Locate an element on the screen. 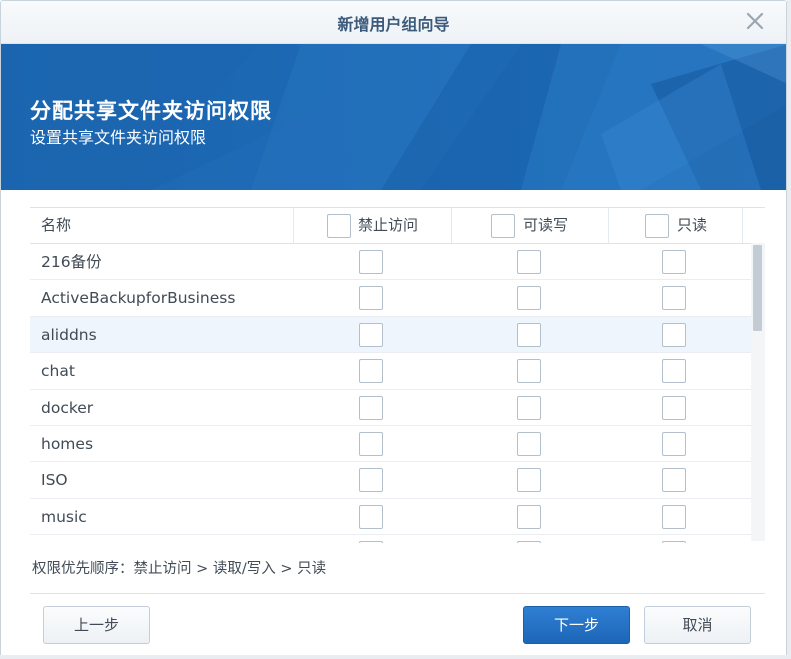 The height and width of the screenshot is (659, 791). title-bar: 新增用户组向导 is located at coordinates (393, 22).